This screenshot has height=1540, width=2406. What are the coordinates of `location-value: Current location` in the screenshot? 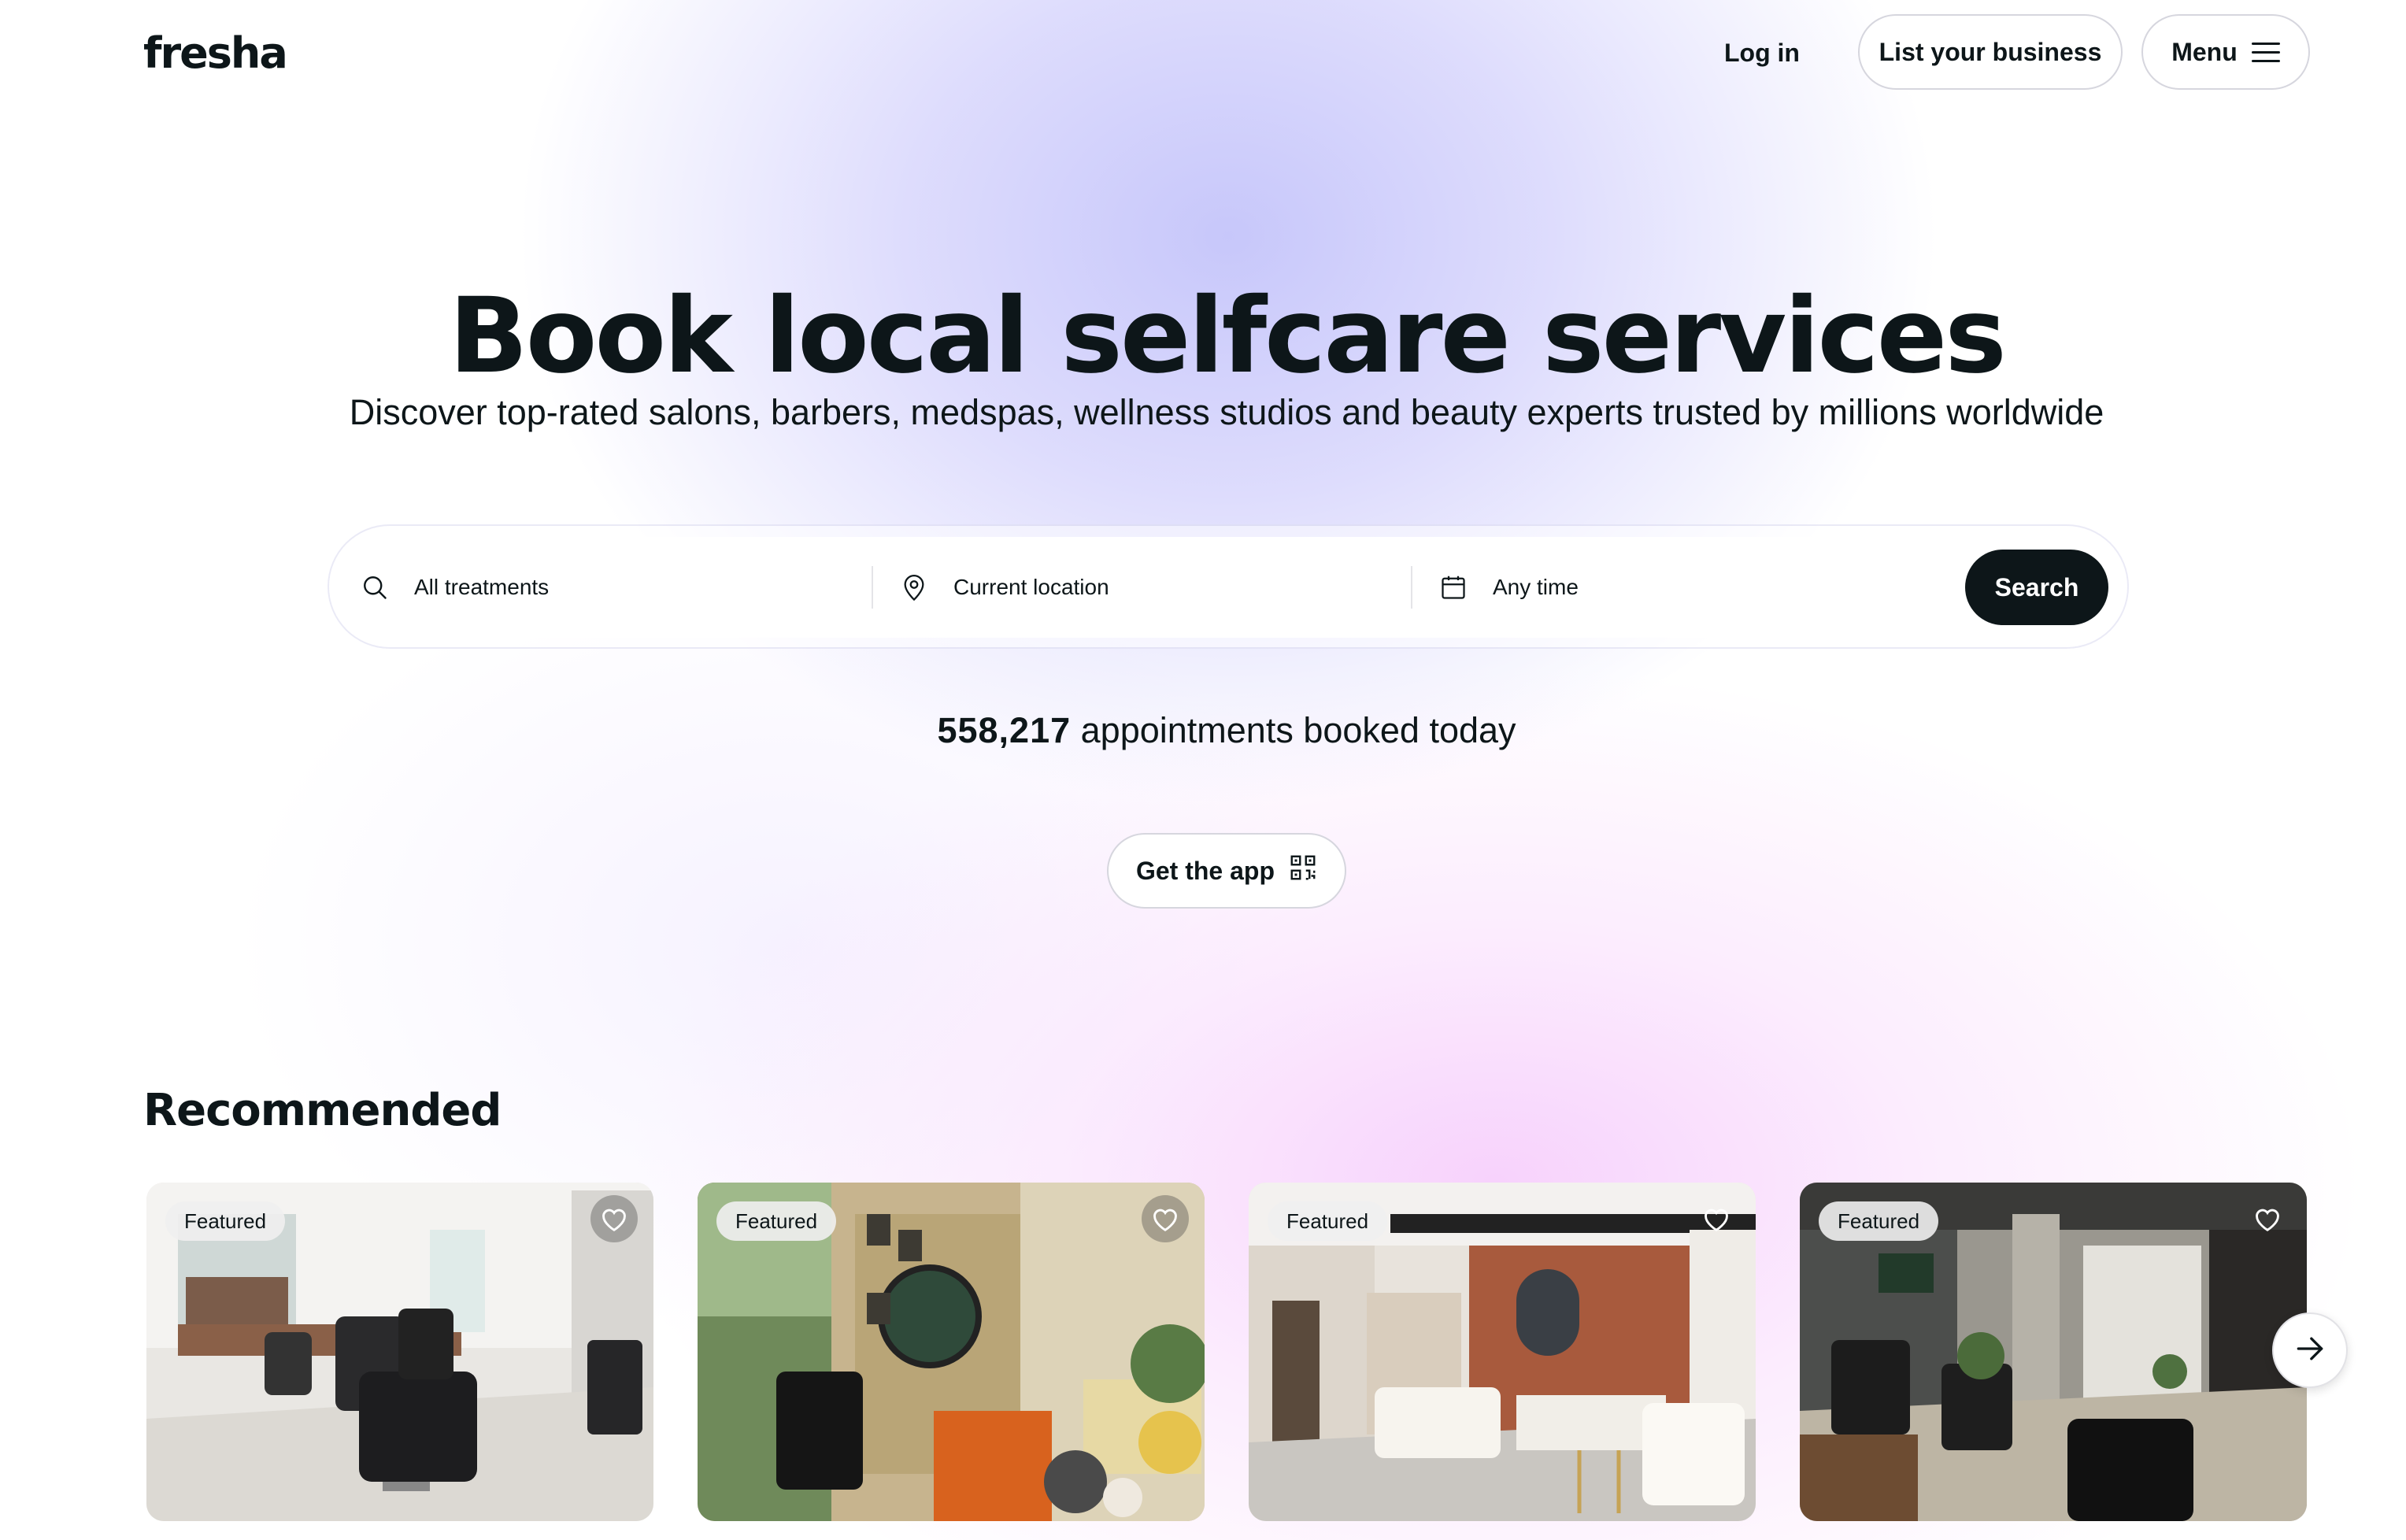 It's located at (1031, 587).